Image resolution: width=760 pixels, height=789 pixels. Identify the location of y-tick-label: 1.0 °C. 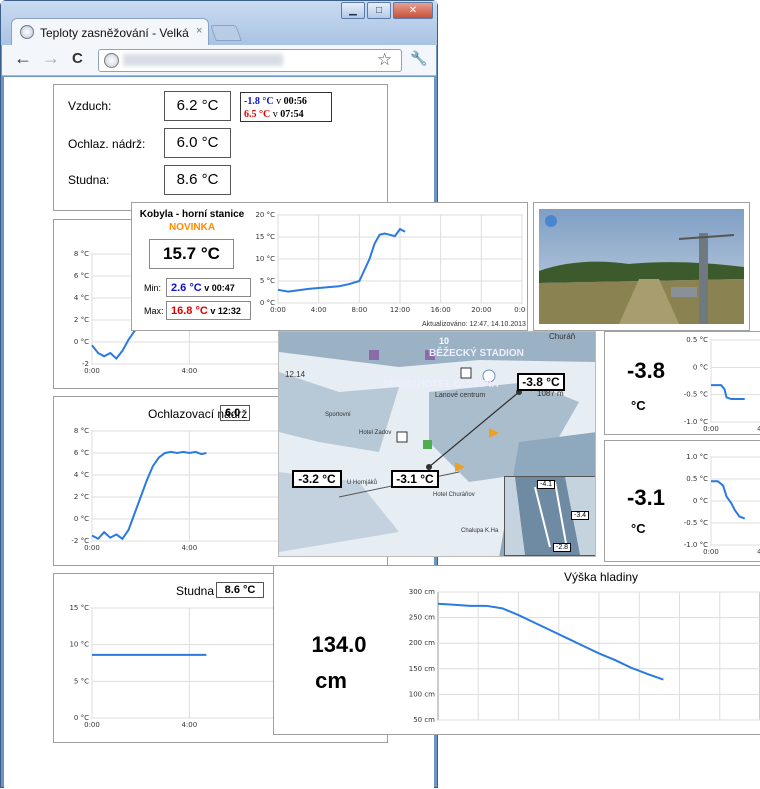
(697, 457).